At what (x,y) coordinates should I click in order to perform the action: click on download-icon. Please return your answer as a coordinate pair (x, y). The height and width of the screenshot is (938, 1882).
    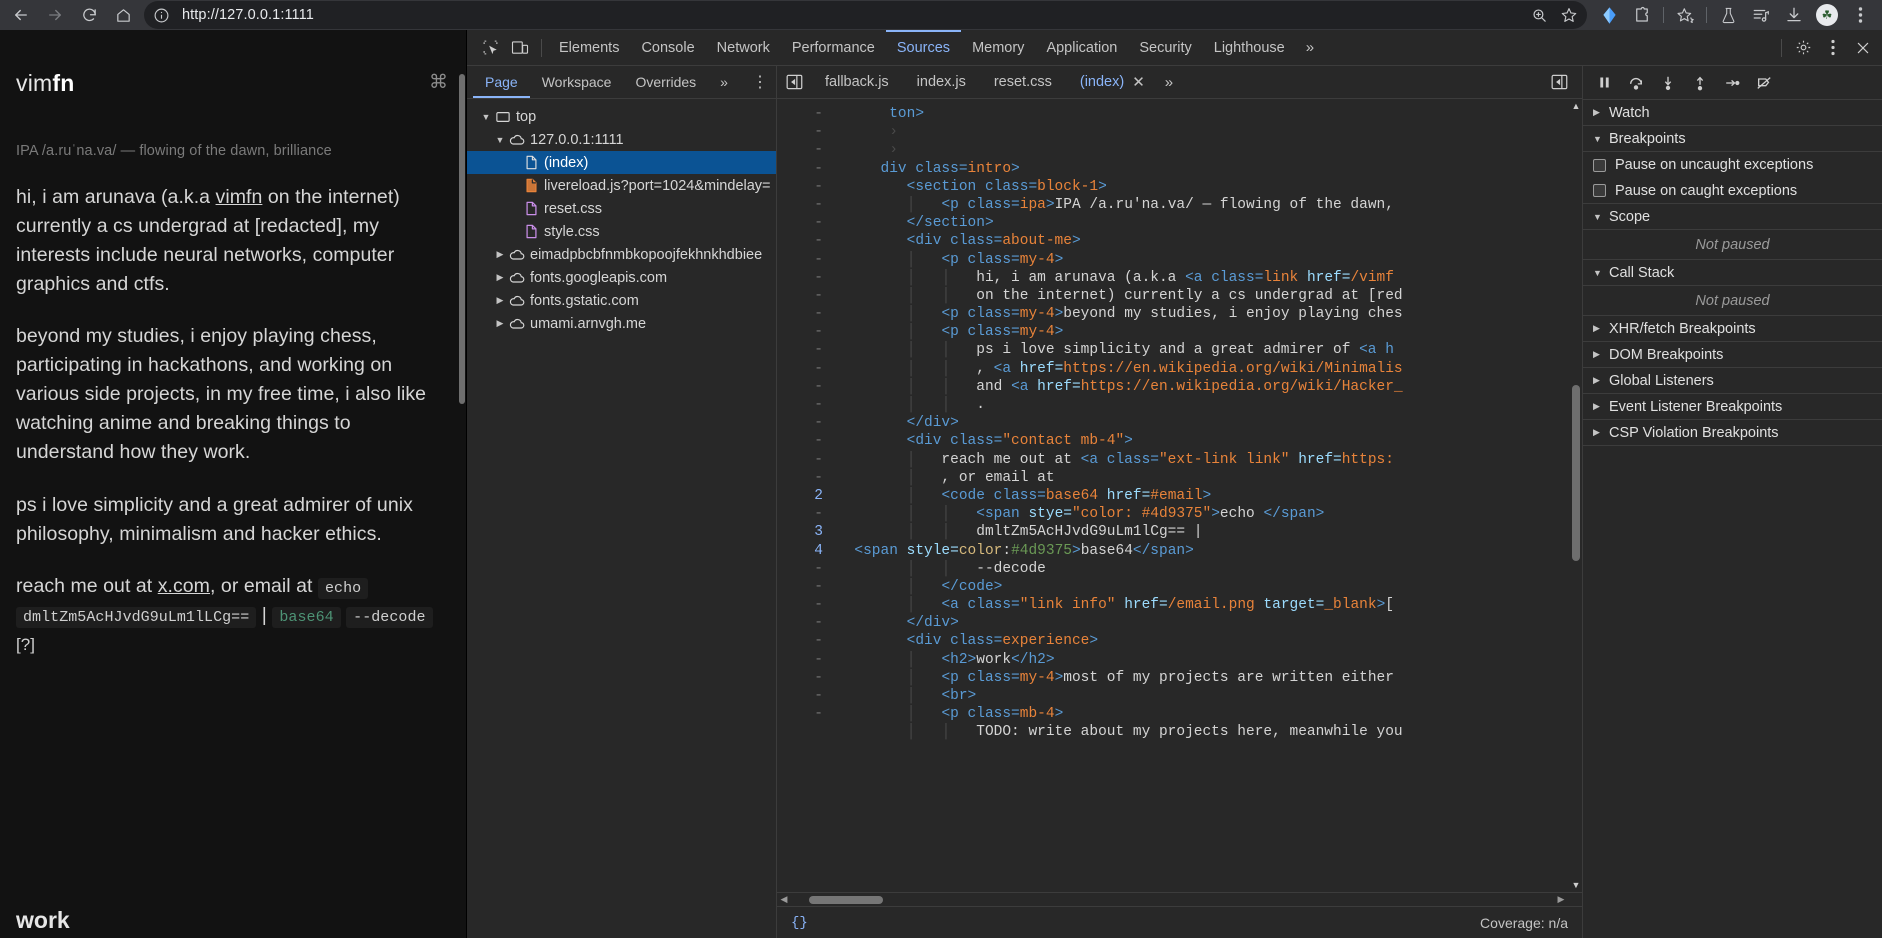
    Looking at the image, I should click on (1794, 15).